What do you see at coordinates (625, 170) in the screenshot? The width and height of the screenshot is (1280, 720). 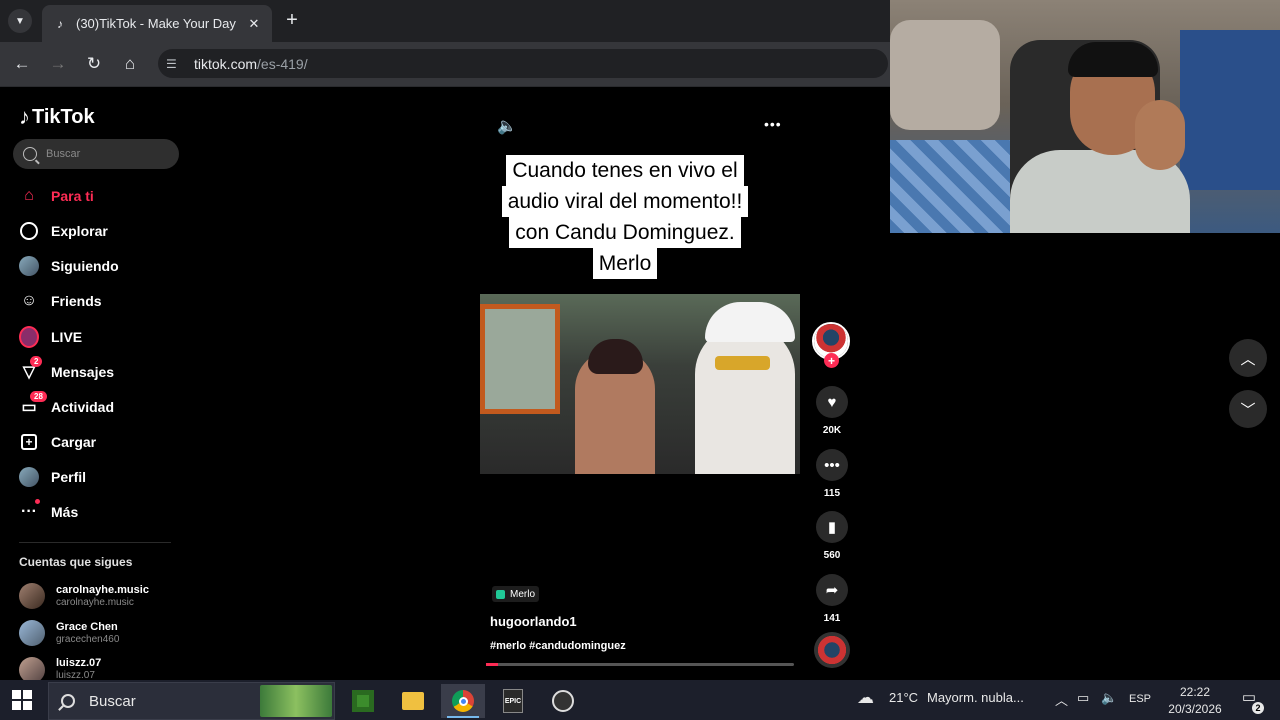 I see `caption-line: Cuando tenes en vivo el` at bounding box center [625, 170].